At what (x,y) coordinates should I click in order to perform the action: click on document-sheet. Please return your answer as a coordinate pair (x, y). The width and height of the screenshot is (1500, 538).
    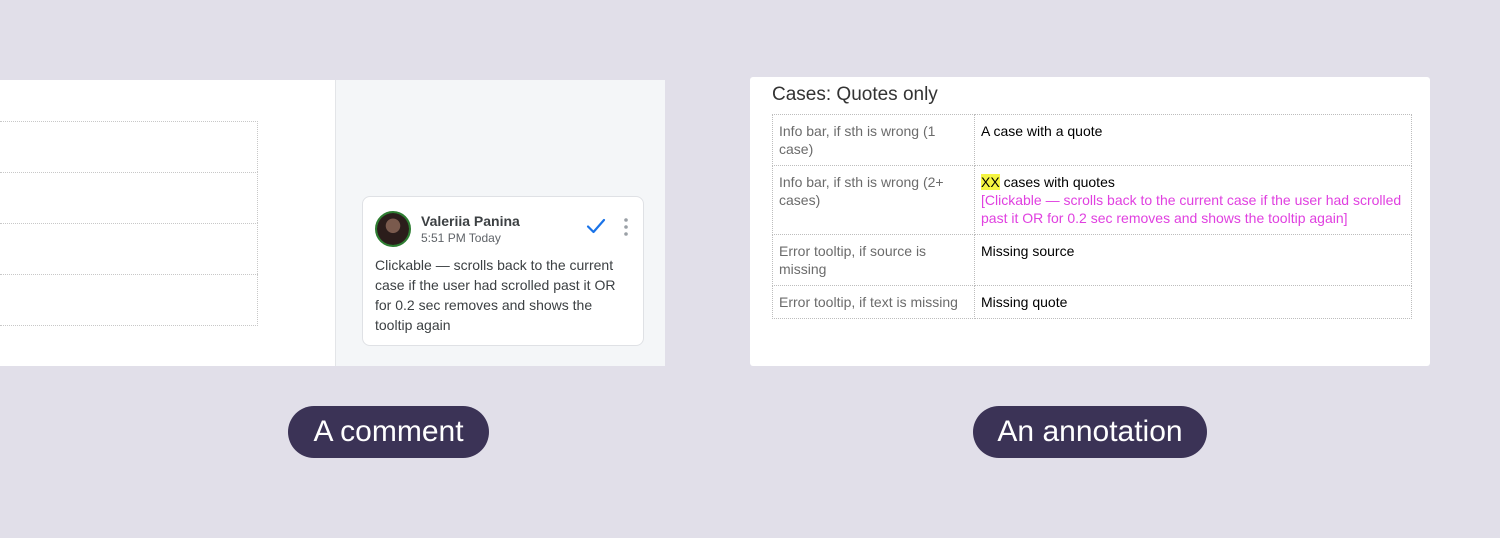
    Looking at the image, I should click on (167, 223).